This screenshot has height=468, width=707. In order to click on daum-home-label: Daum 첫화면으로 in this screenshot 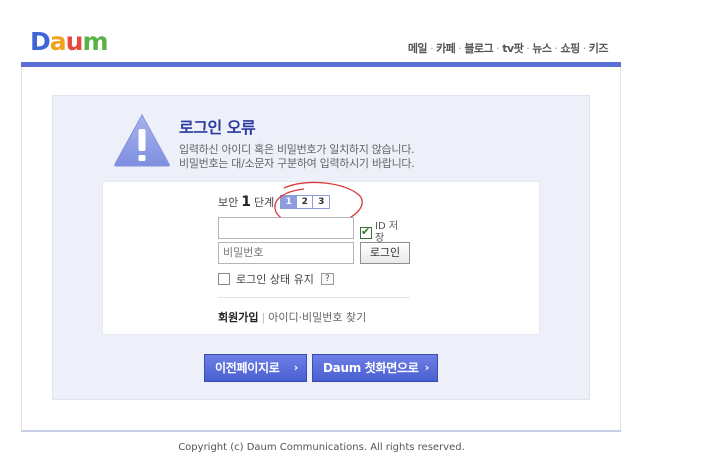, I will do `click(371, 368)`.